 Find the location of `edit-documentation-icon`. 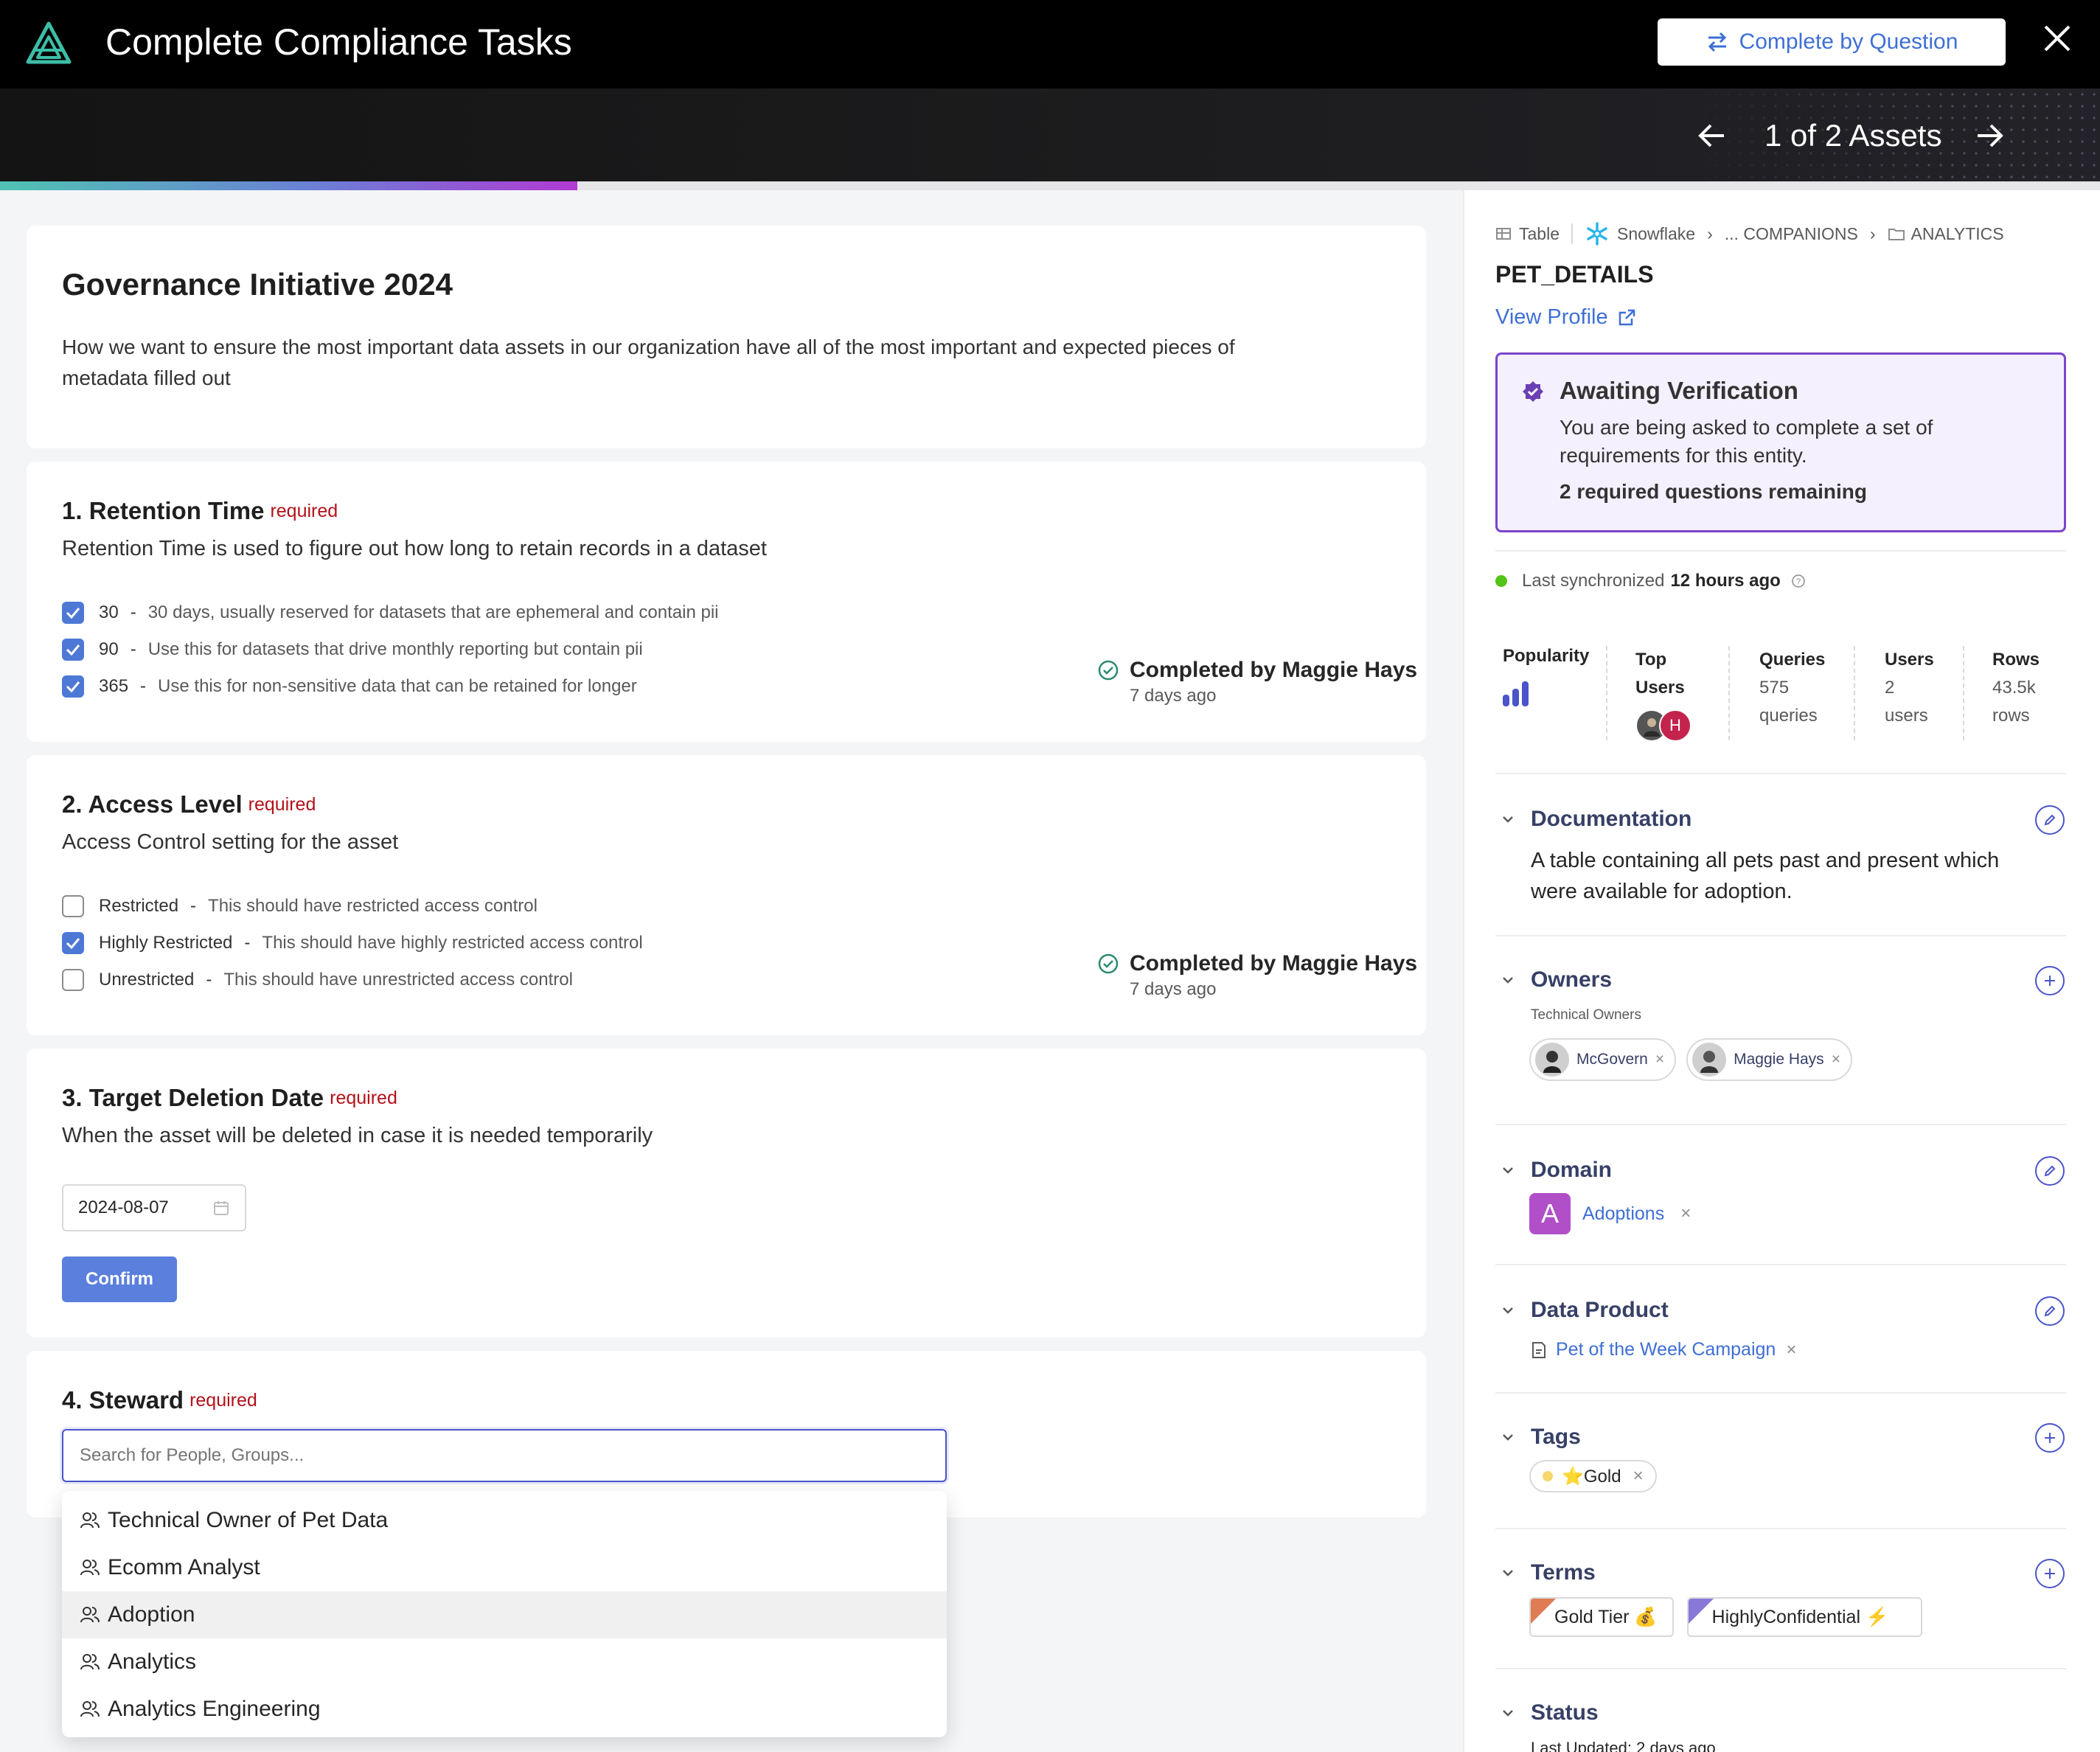

edit-documentation-icon is located at coordinates (2050, 820).